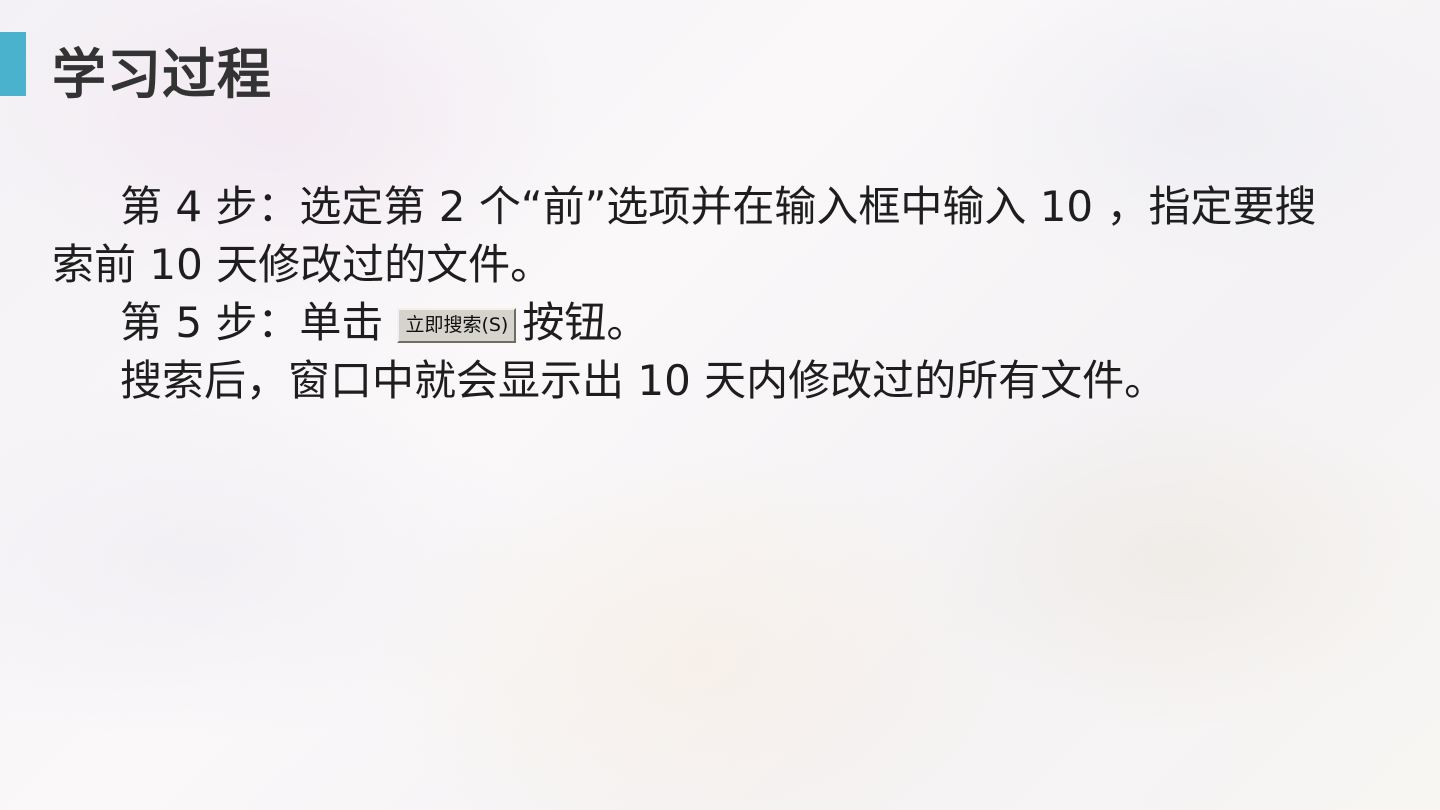  I want to click on step-5-line: 第 5 步：单击 立即搜索(S) 按钮。, so click(702, 323).